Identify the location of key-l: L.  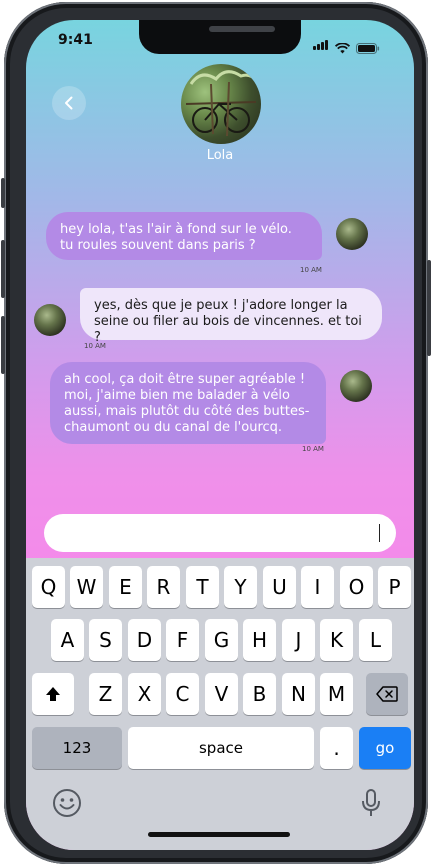
(375, 640).